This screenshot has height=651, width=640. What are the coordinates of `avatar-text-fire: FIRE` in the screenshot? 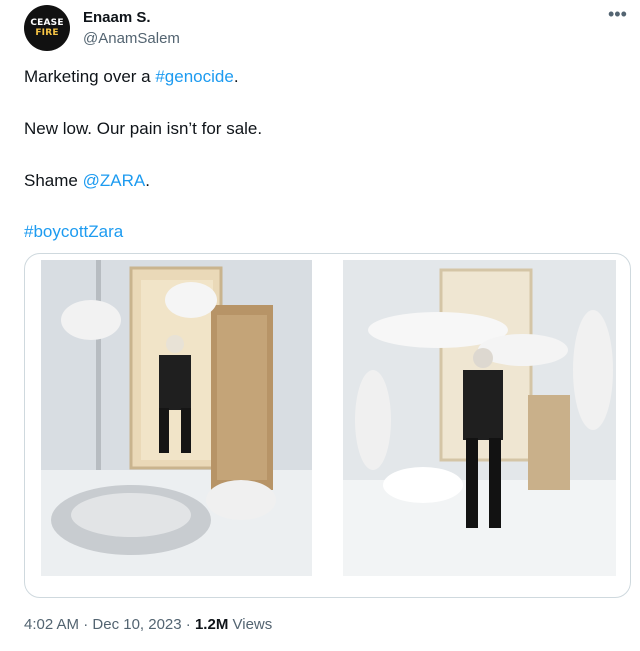 It's located at (47, 33).